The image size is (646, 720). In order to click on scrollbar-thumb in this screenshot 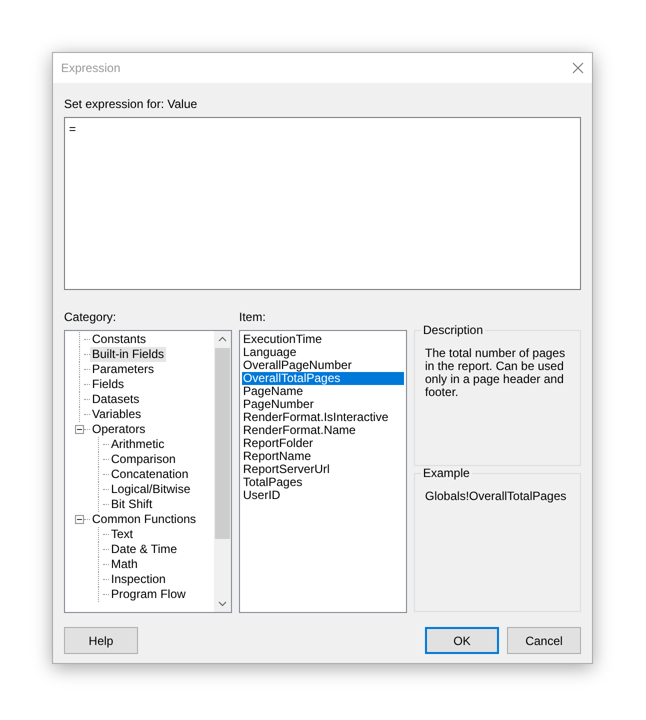, I will do `click(222, 443)`.